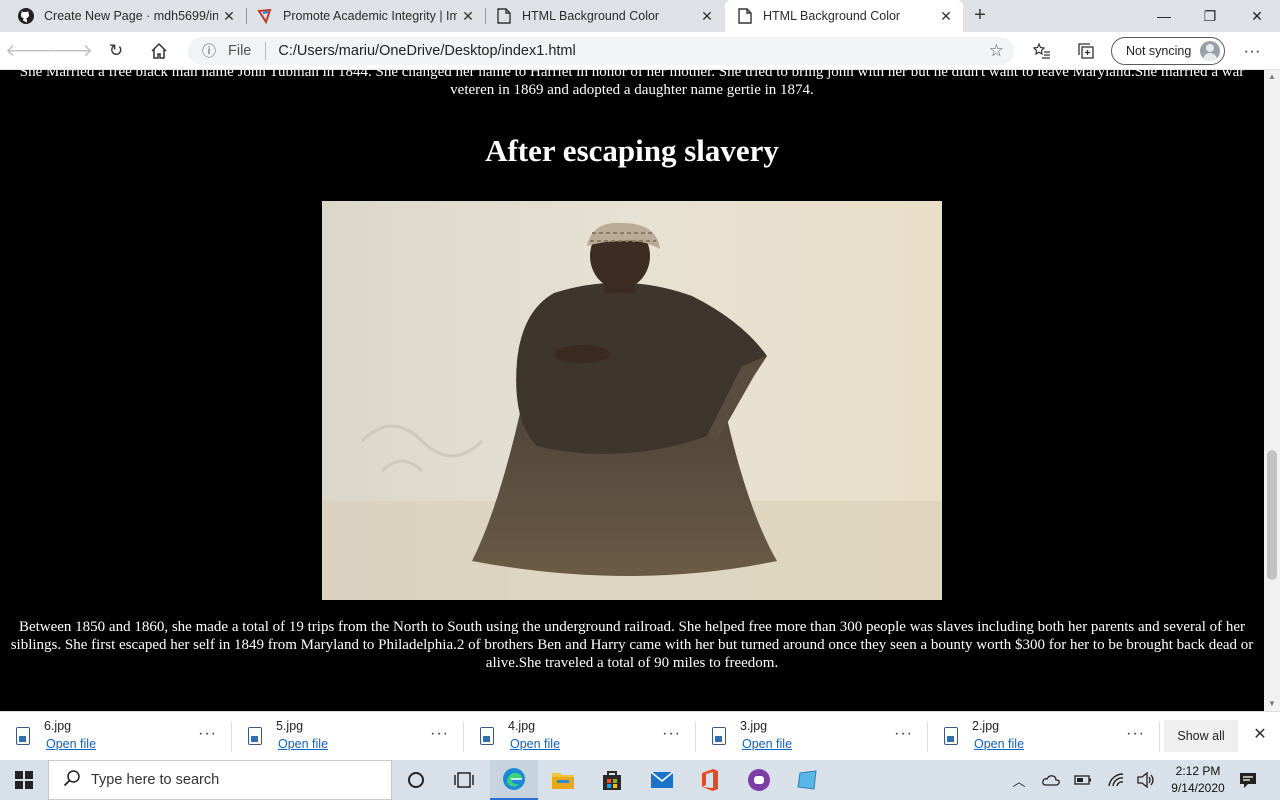 This screenshot has height=800, width=1280. What do you see at coordinates (1019, 780) in the screenshot?
I see `chevron-up-icon: ︿` at bounding box center [1019, 780].